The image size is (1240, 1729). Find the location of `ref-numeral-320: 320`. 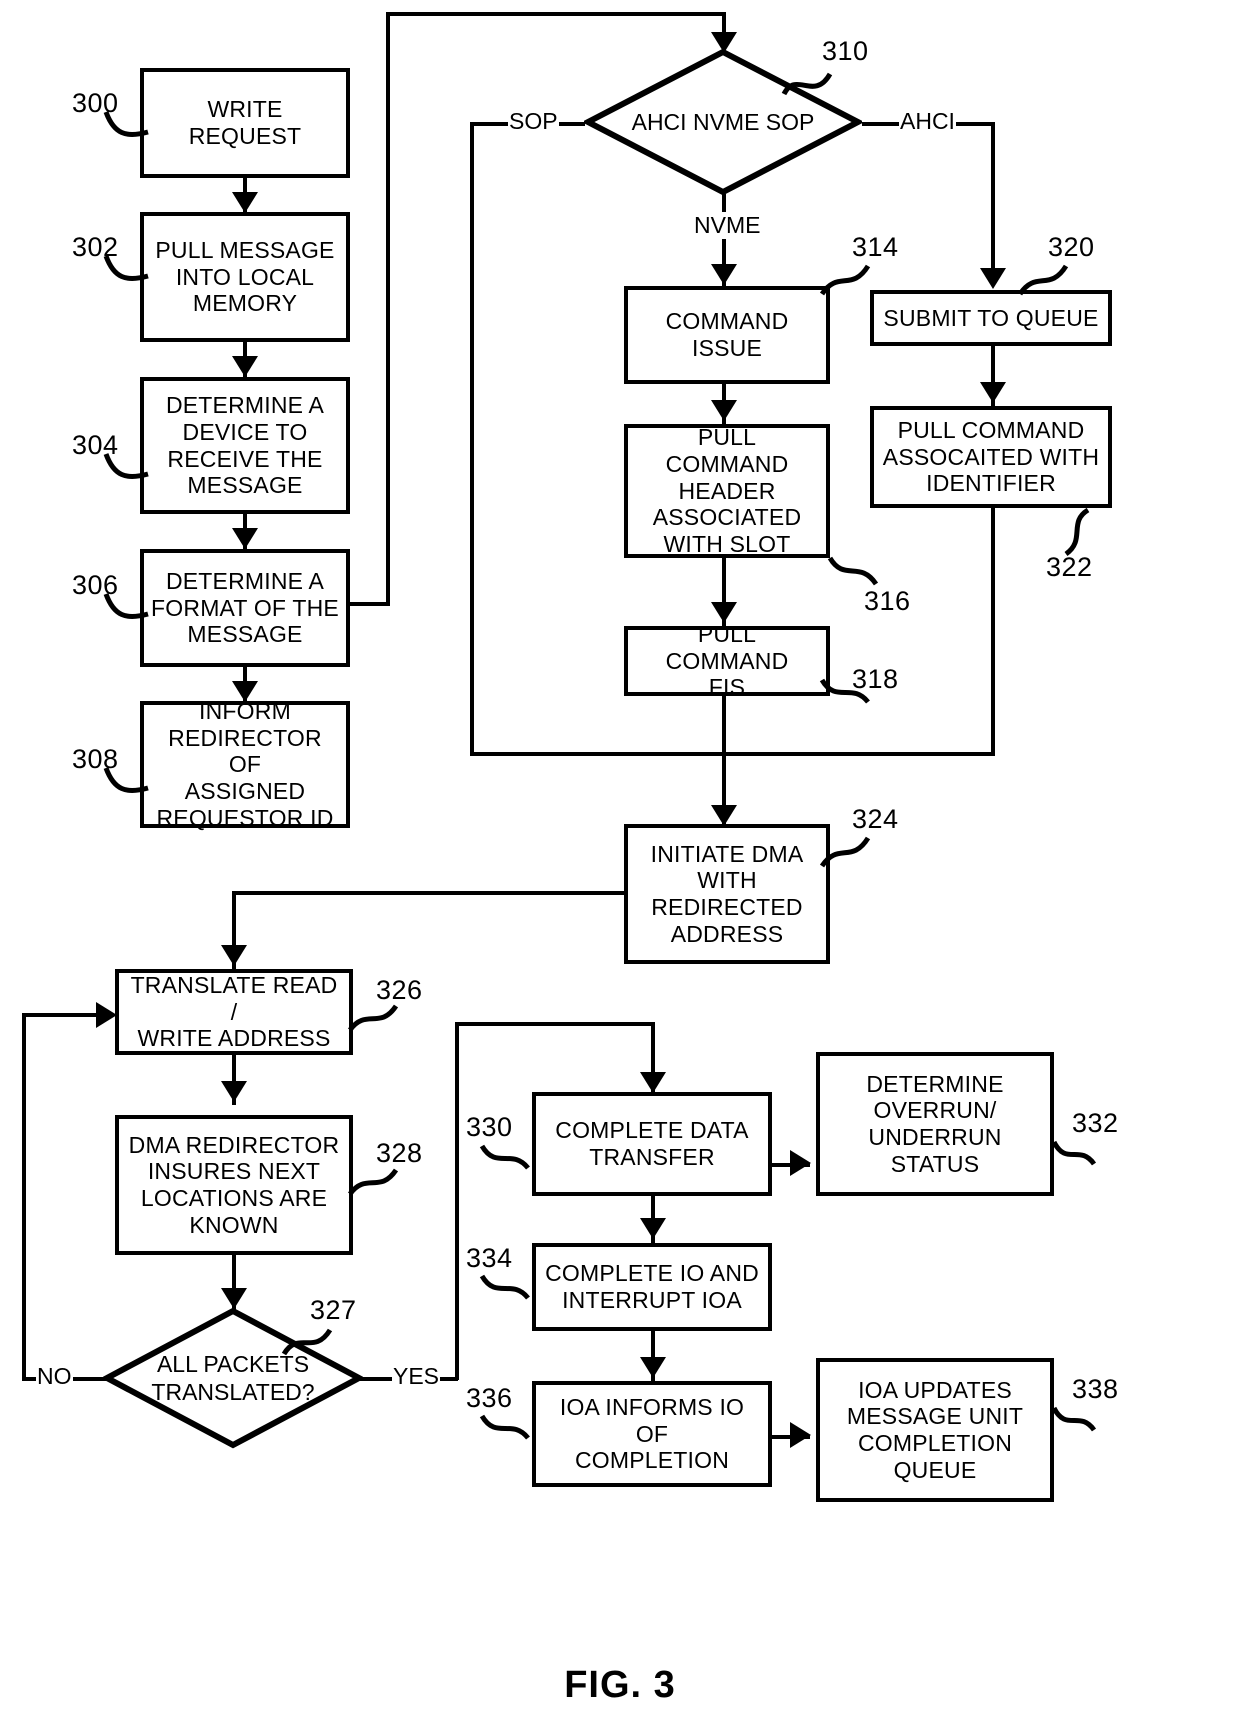

ref-numeral-320: 320 is located at coordinates (1071, 247).